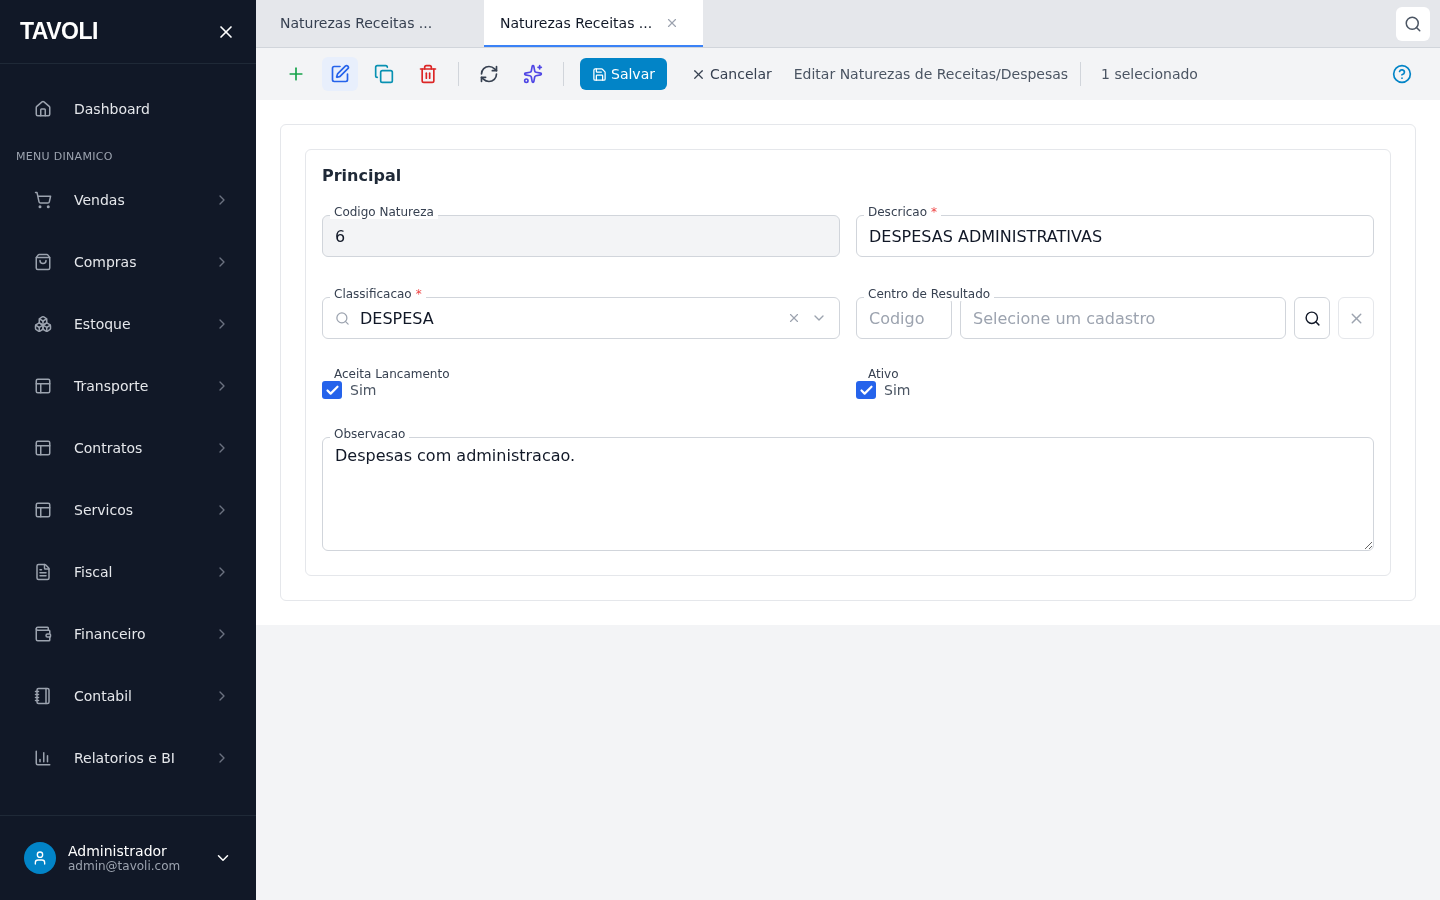 The width and height of the screenshot is (1440, 900). I want to click on bar-chart-icon, so click(43, 758).